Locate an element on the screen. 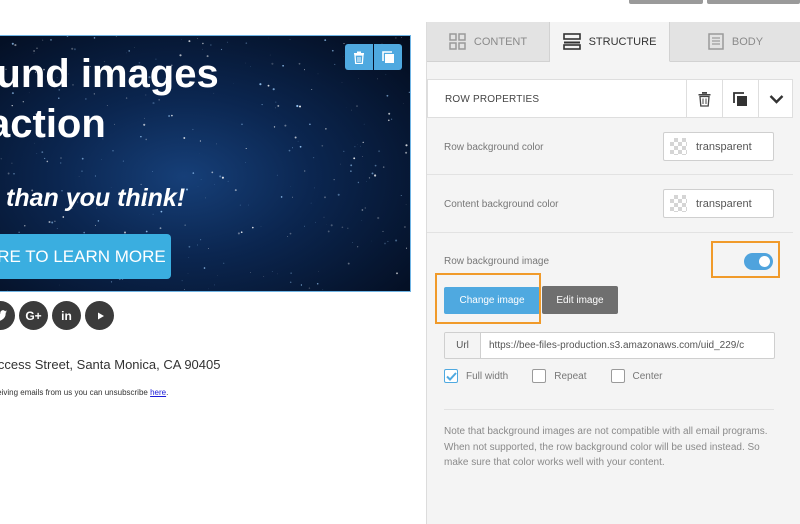  row-background-color-picker: transparent is located at coordinates (718, 146).